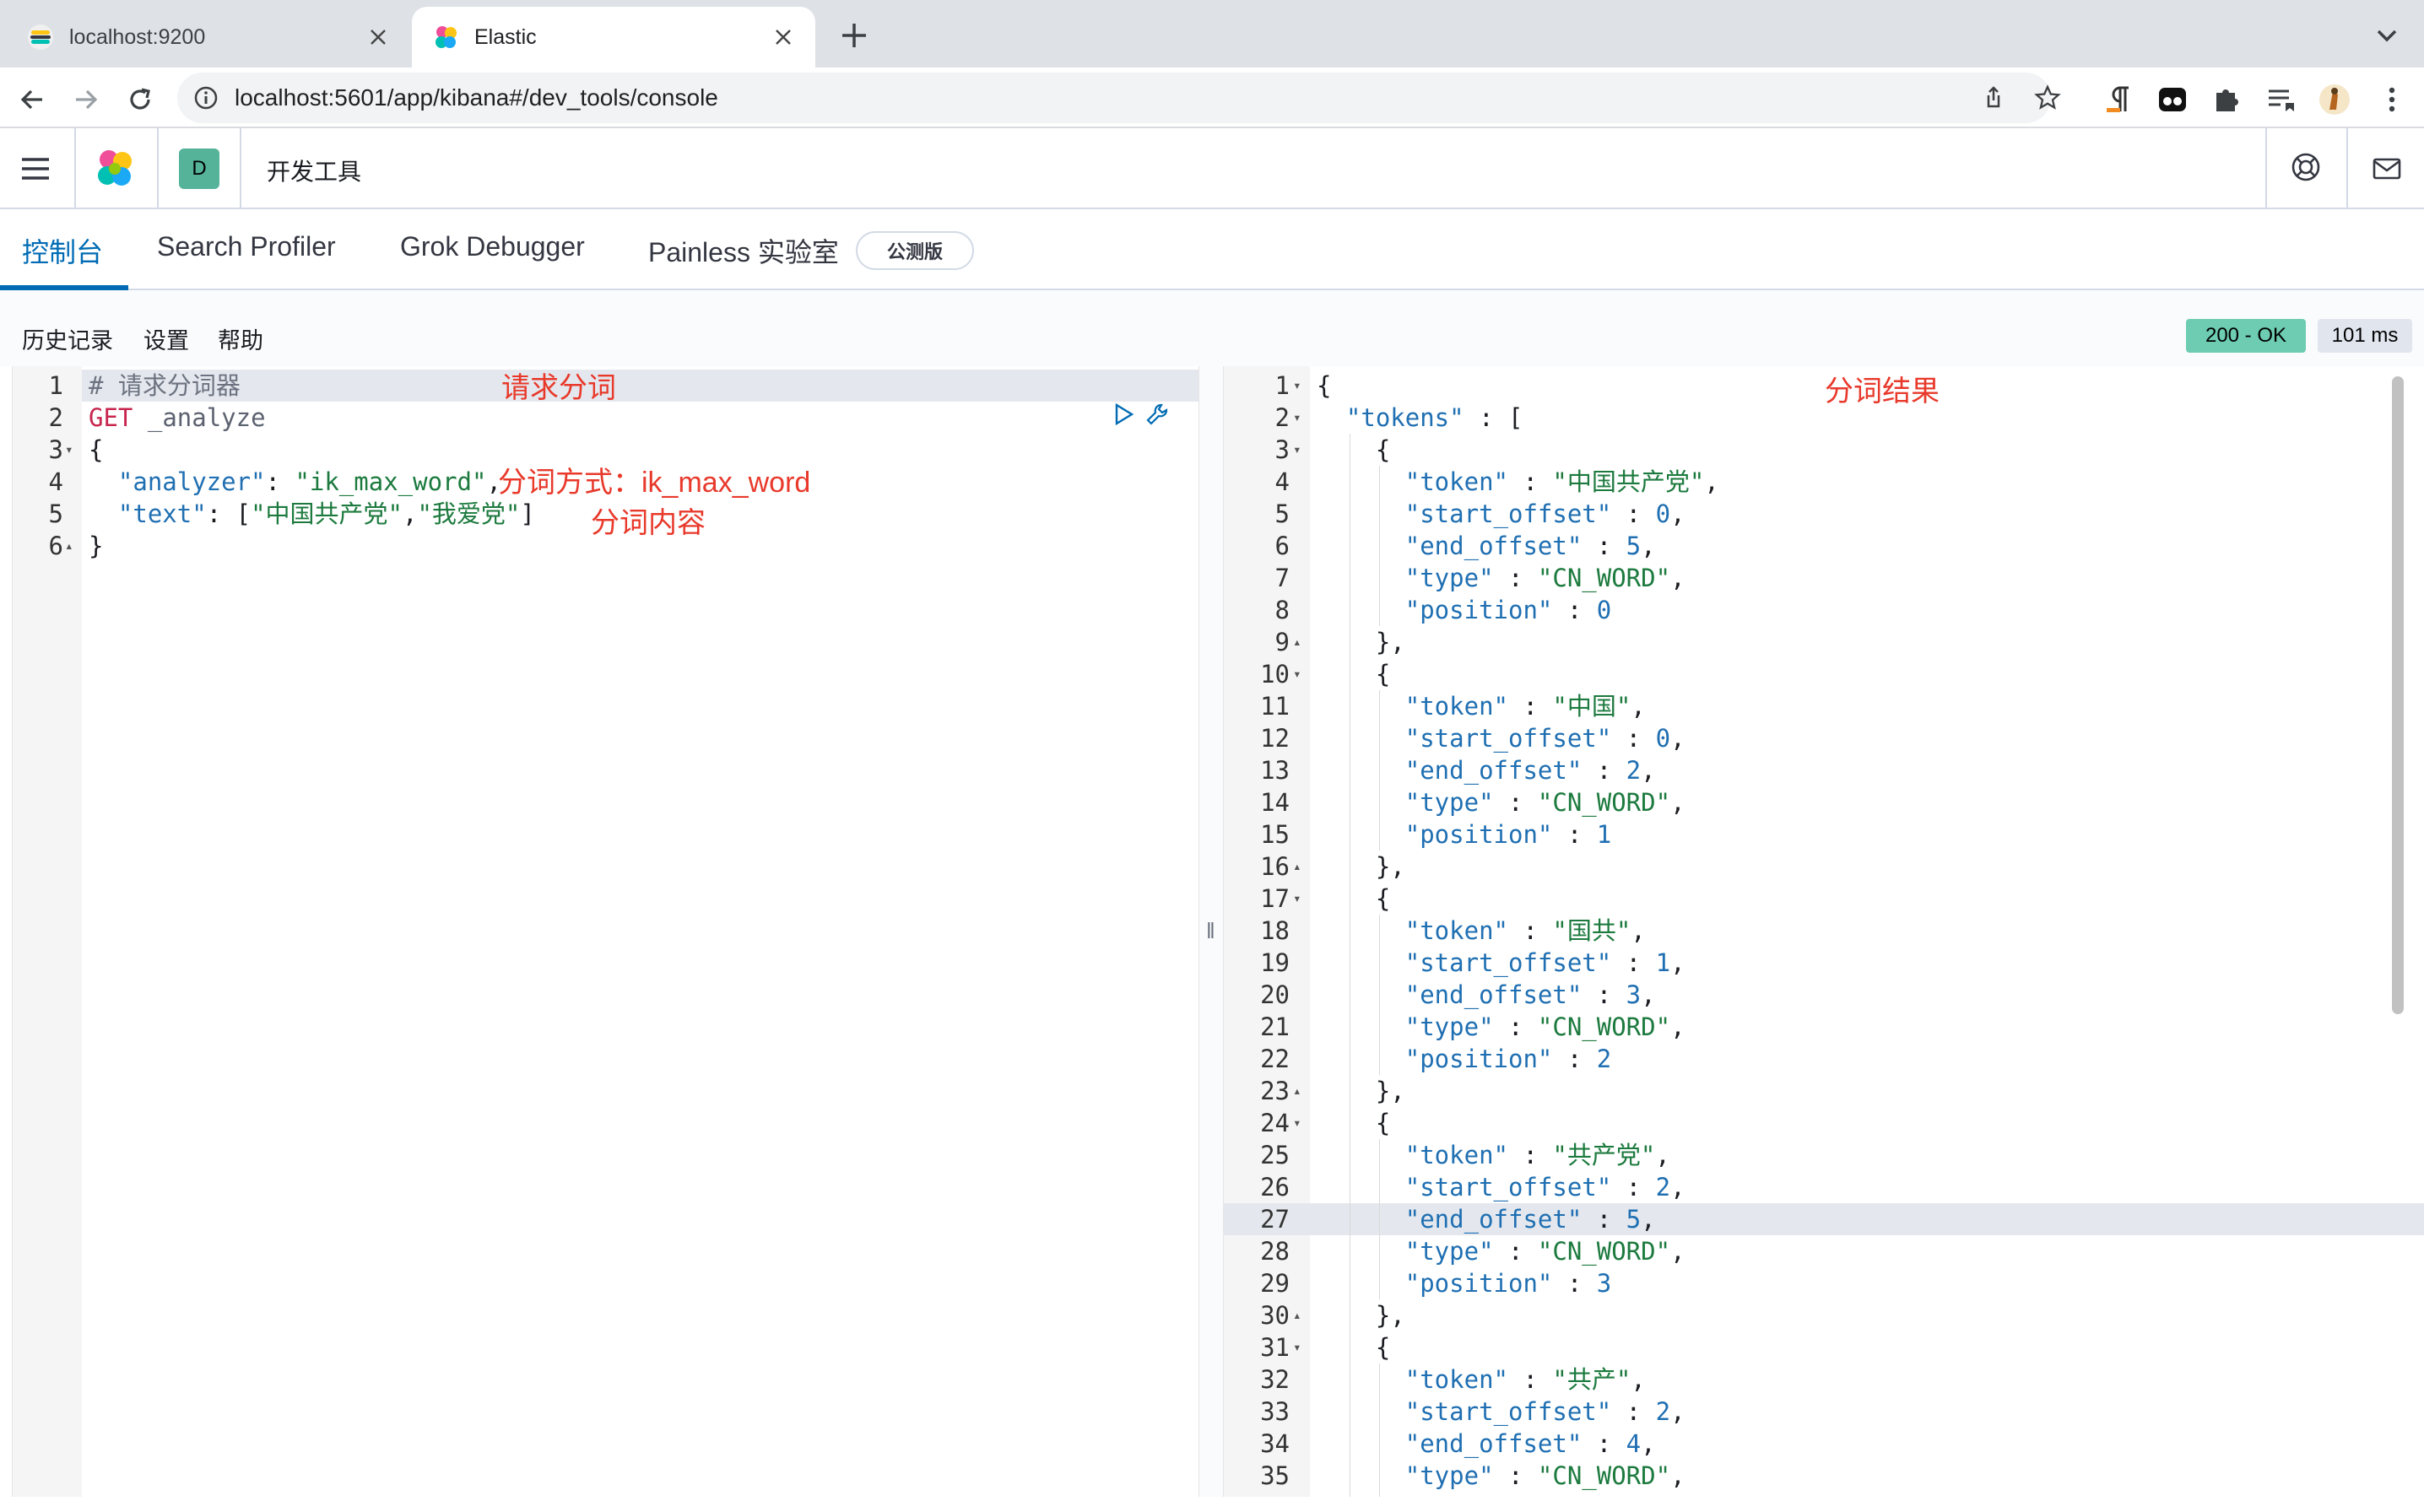  I want to click on console-toolbar: 历史记录 设置 帮助, so click(1212, 328).